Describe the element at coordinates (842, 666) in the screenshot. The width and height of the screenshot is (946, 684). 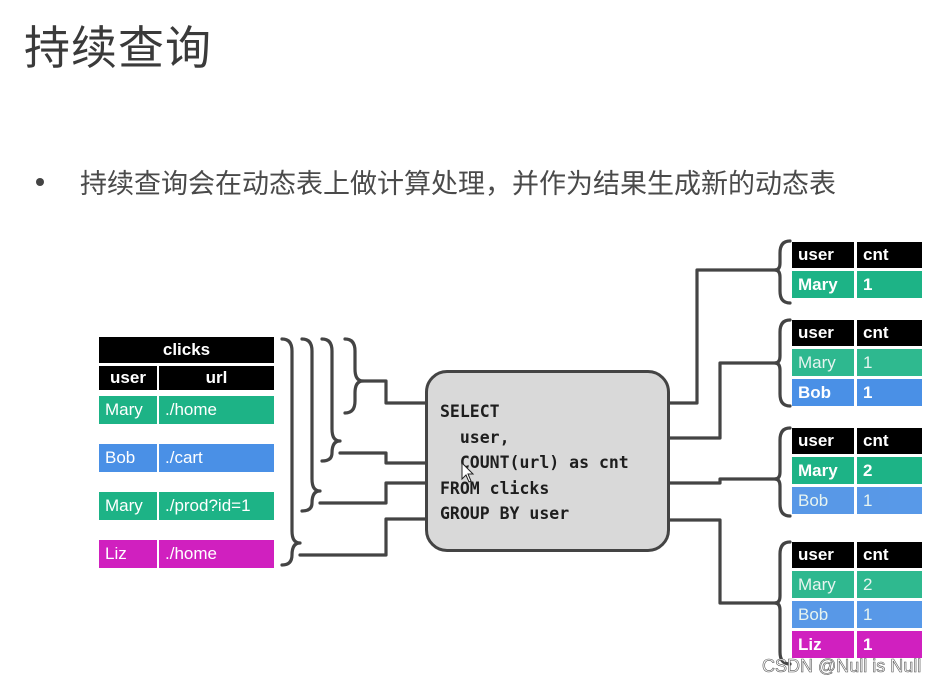
I see `watermark: CSDN @Null is Null` at that location.